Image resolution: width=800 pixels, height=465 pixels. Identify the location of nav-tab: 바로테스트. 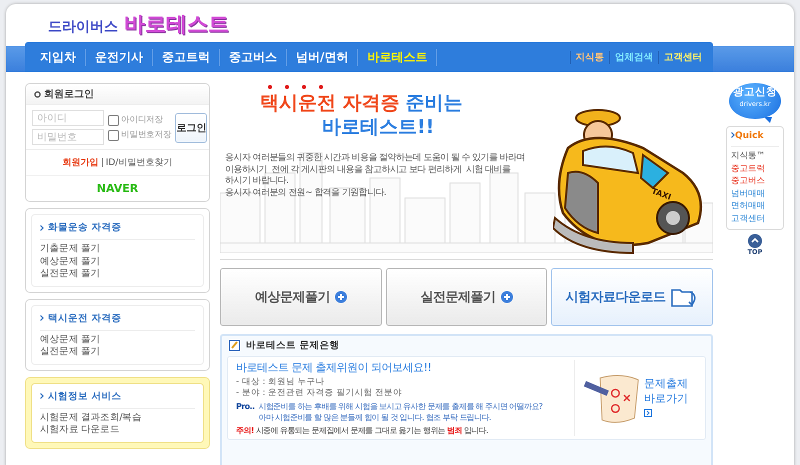
(398, 57).